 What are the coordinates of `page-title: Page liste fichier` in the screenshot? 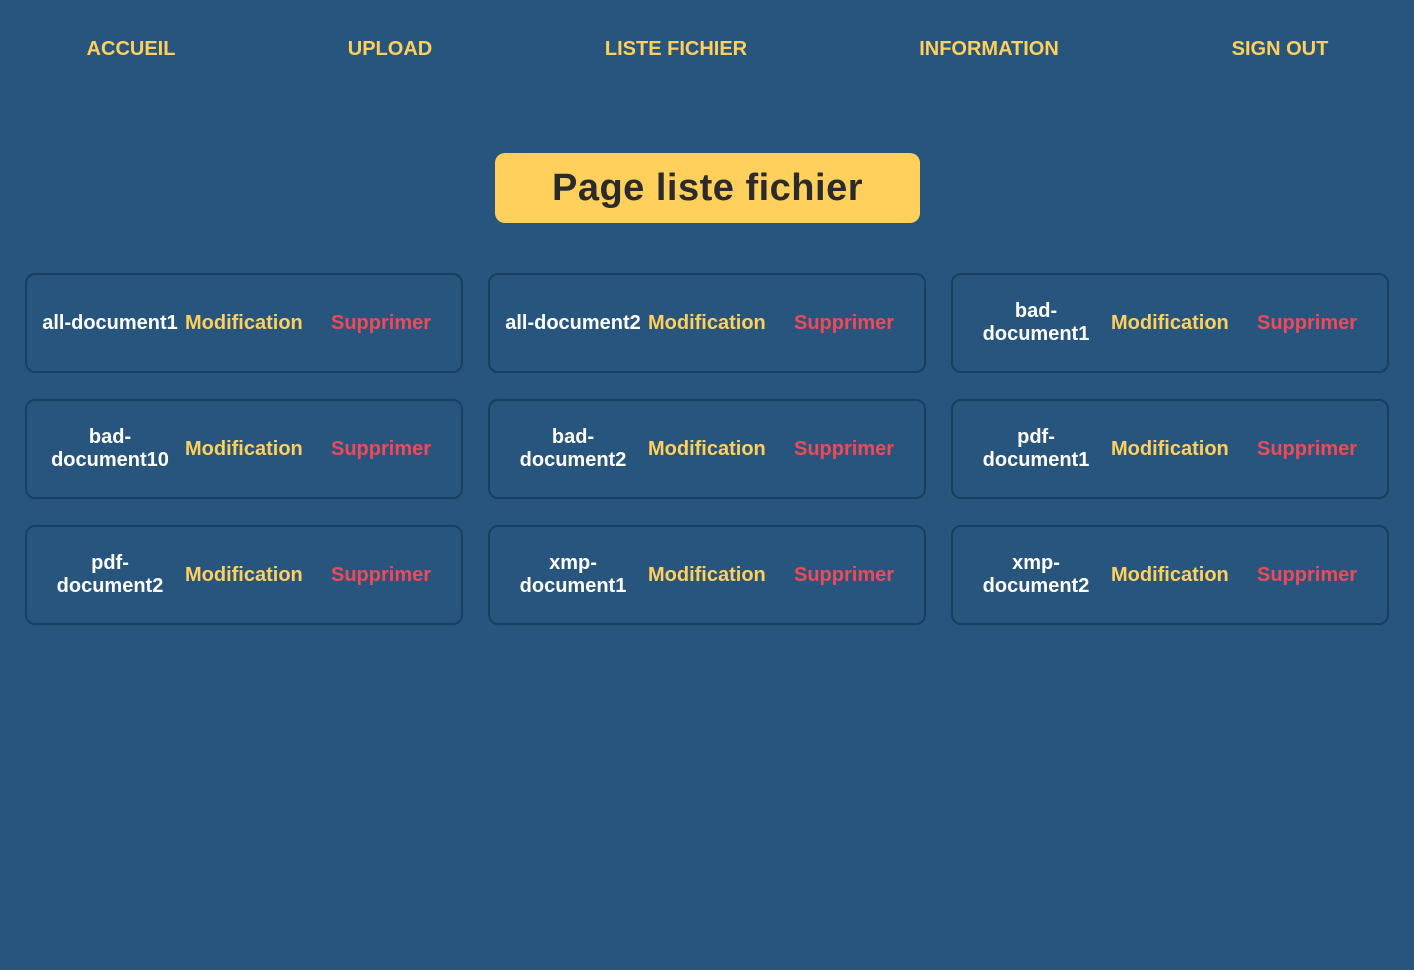 It's located at (707, 187).